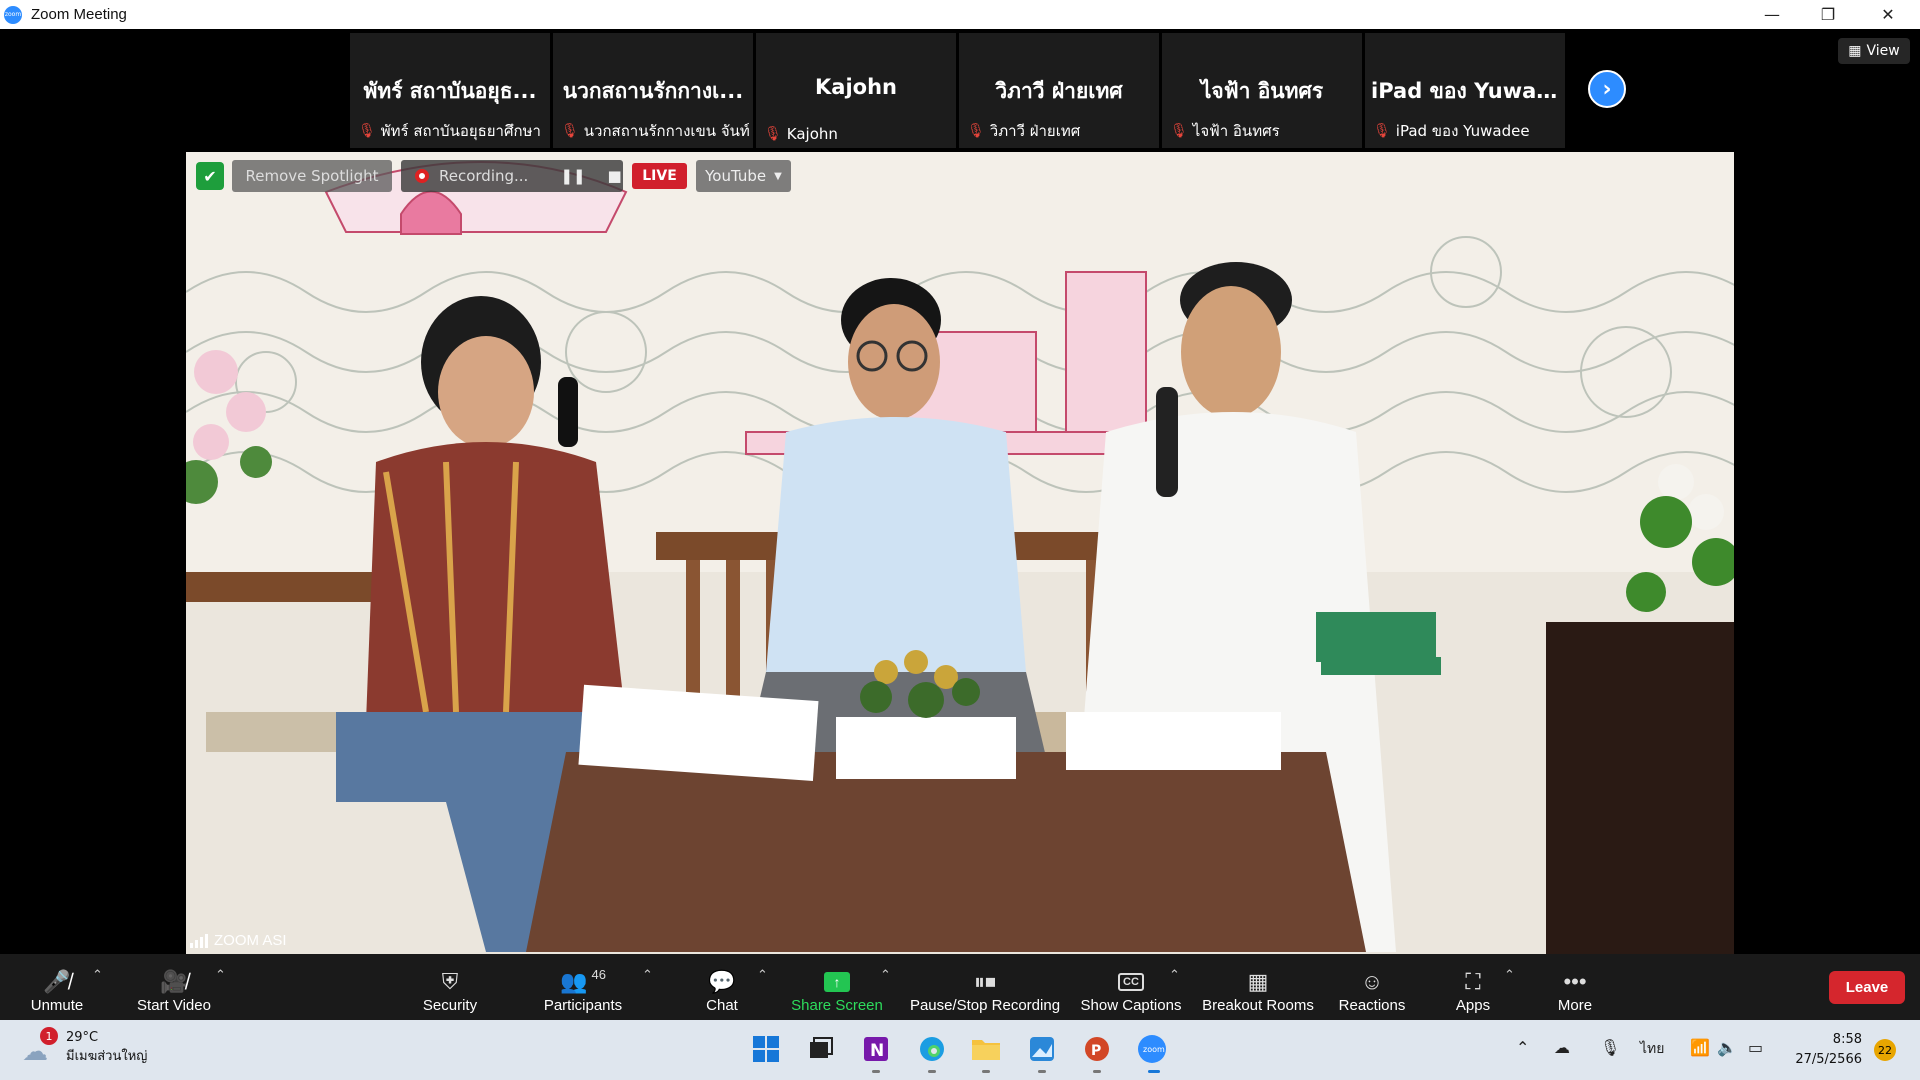  What do you see at coordinates (1700, 1047) in the screenshot?
I see `wifi-icon: 📶` at bounding box center [1700, 1047].